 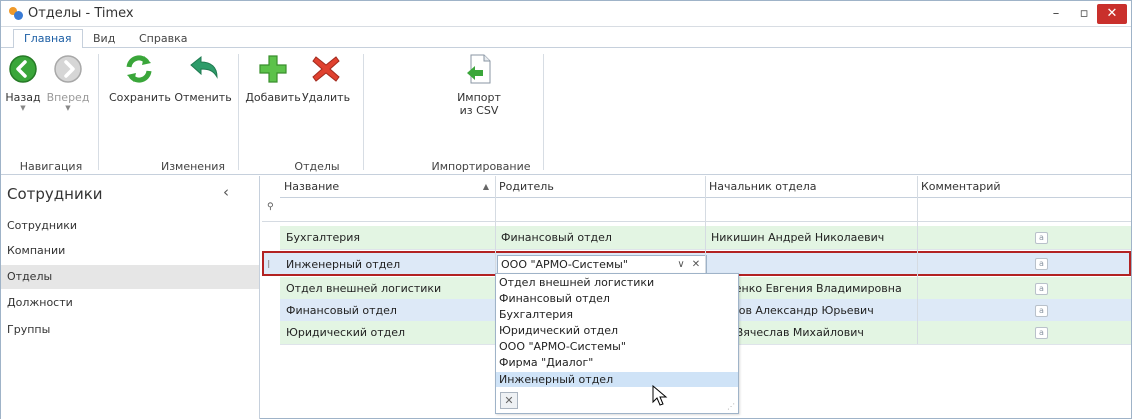 I want to click on collapse-chevron-icon: ‹, so click(x=226, y=192).